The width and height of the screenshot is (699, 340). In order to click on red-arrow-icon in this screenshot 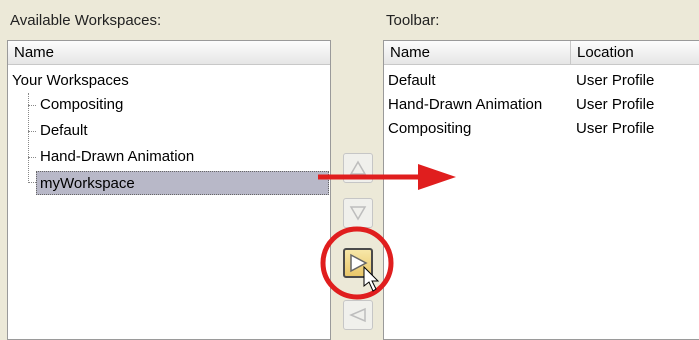, I will do `click(387, 177)`.